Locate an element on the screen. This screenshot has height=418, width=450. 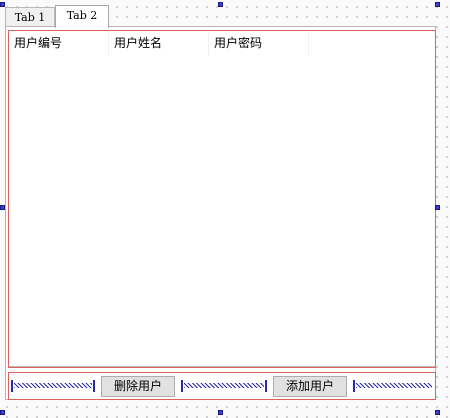
table-bottom-border is located at coordinates (222, 366).